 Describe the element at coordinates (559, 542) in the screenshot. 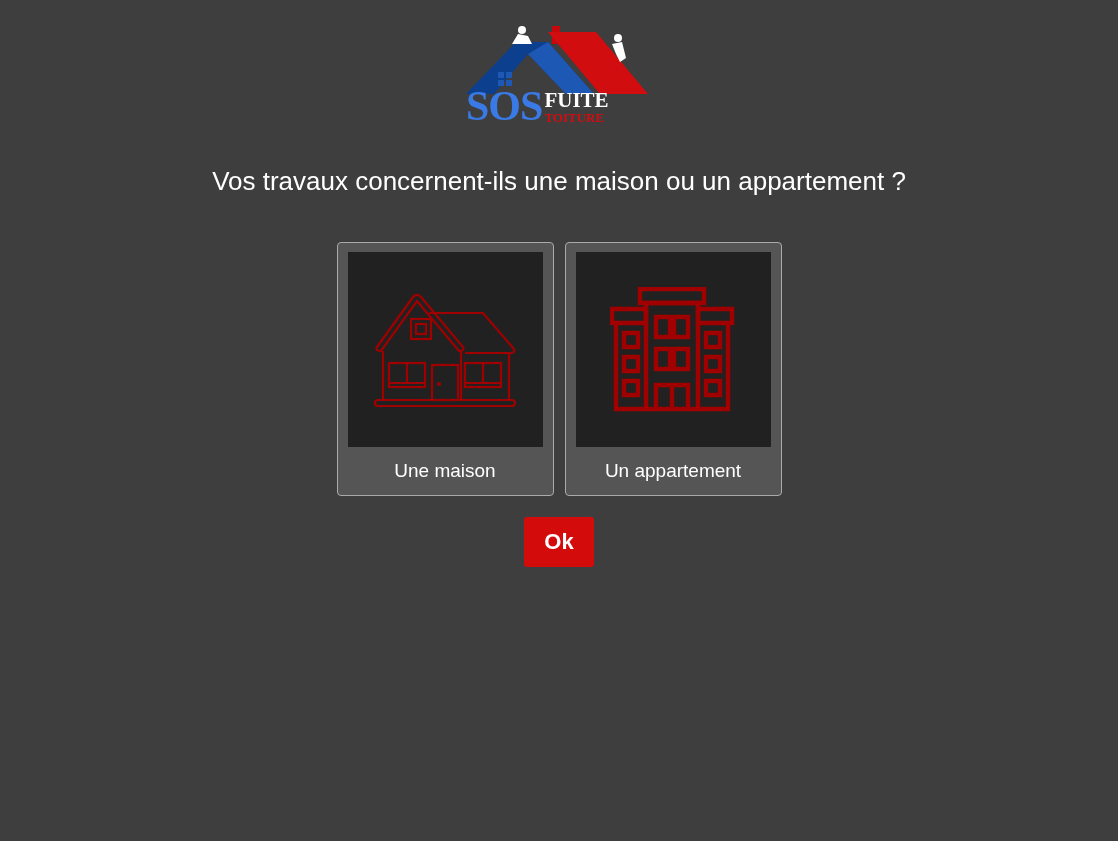

I see `ok-button: Ok` at that location.